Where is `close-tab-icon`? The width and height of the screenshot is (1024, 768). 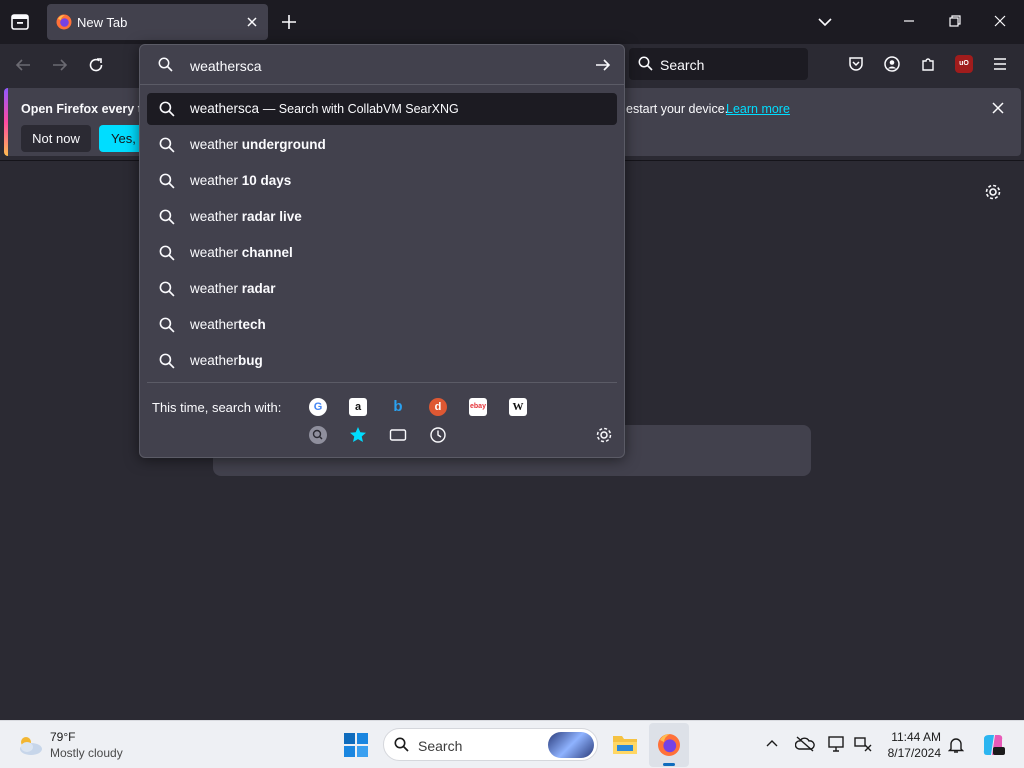
close-tab-icon is located at coordinates (252, 22).